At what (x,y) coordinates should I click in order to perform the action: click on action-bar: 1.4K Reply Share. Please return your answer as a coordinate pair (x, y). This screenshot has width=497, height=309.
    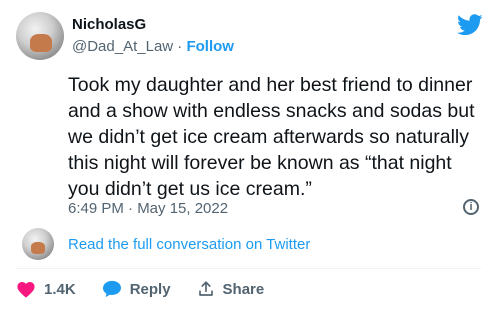
    Looking at the image, I should click on (153, 289).